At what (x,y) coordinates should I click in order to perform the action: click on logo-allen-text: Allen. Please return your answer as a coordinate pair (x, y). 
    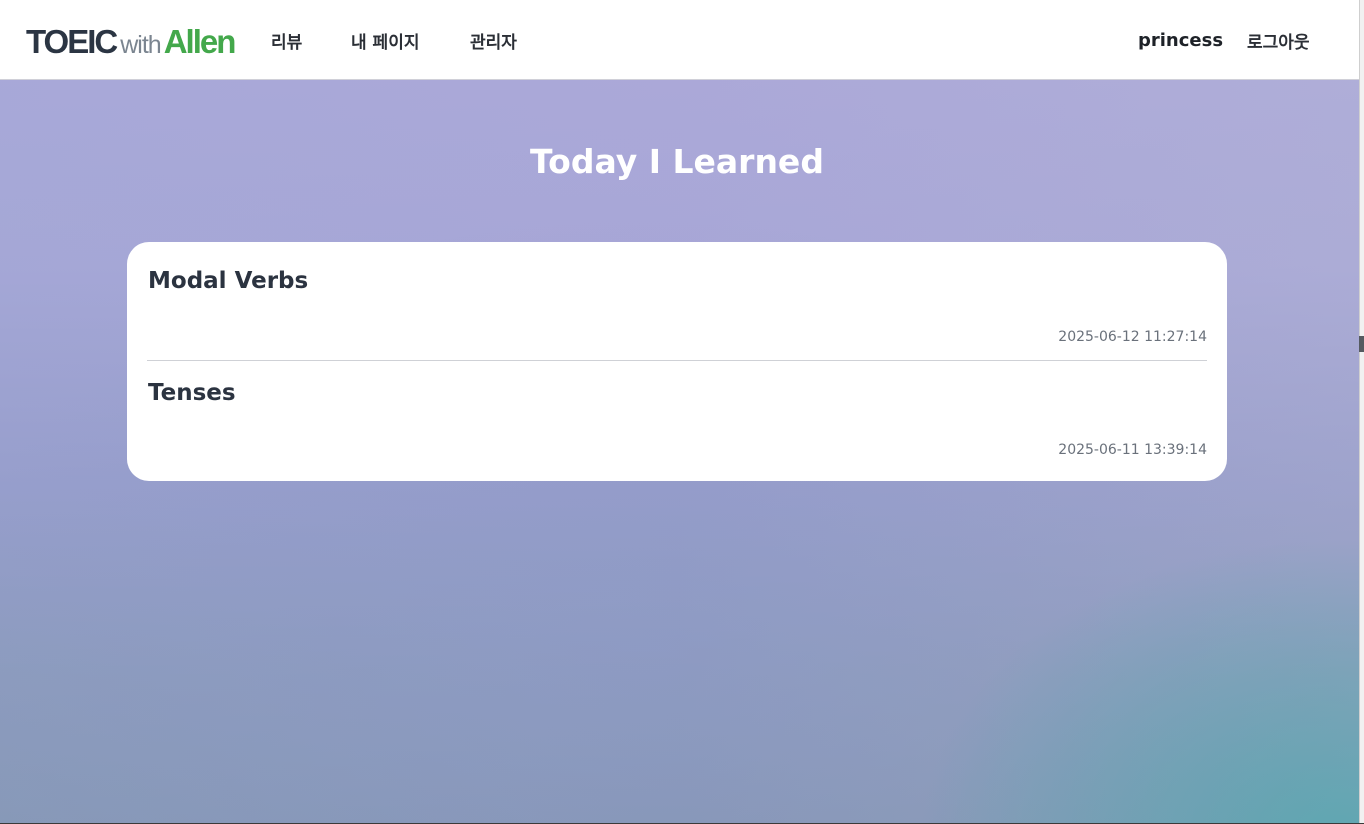
    Looking at the image, I should click on (200, 41).